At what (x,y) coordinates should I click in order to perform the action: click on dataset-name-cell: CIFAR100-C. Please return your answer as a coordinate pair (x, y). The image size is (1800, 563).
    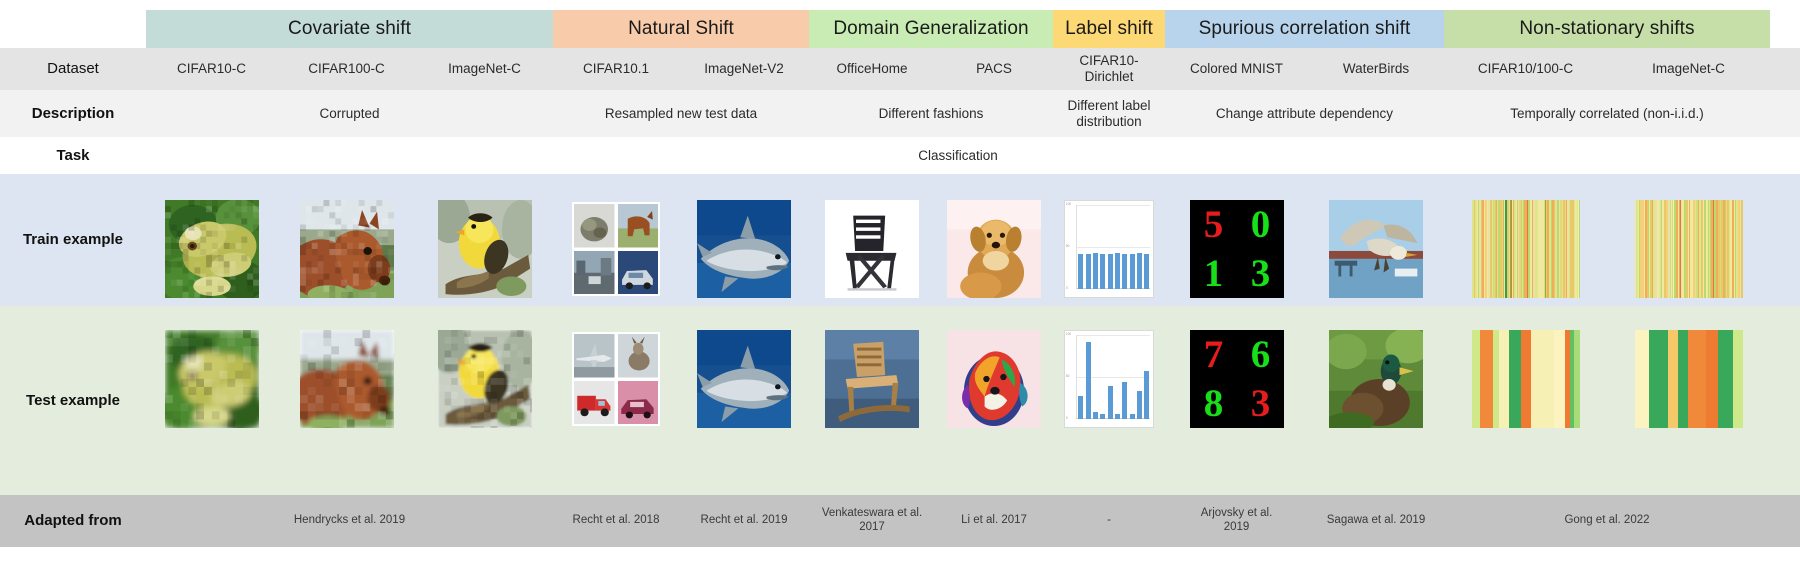
    Looking at the image, I should click on (346, 69).